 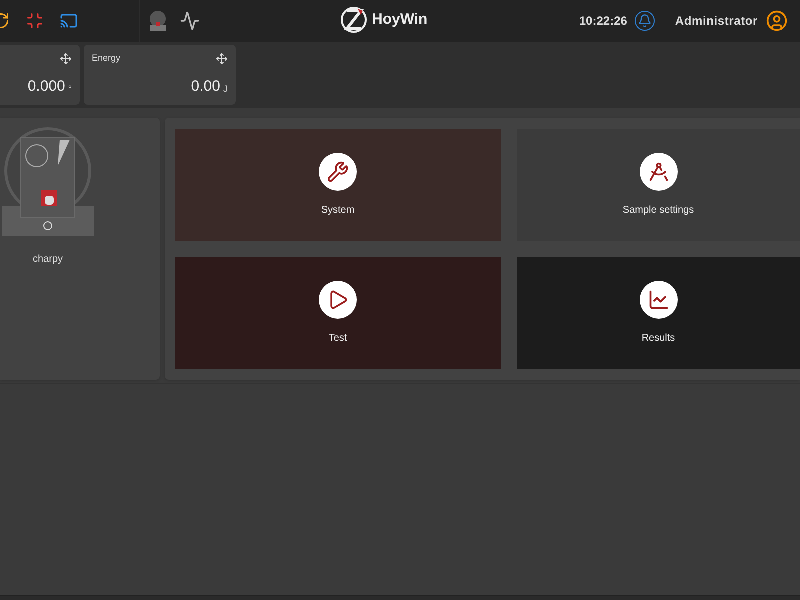 What do you see at coordinates (158, 21) in the screenshot?
I see `machine-icon` at bounding box center [158, 21].